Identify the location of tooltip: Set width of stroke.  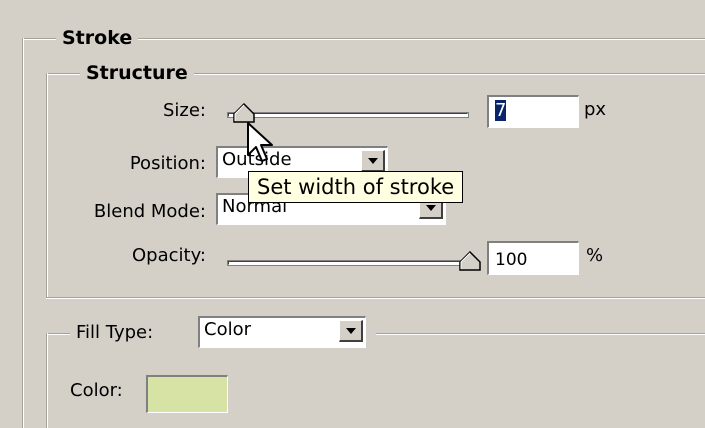
(356, 187).